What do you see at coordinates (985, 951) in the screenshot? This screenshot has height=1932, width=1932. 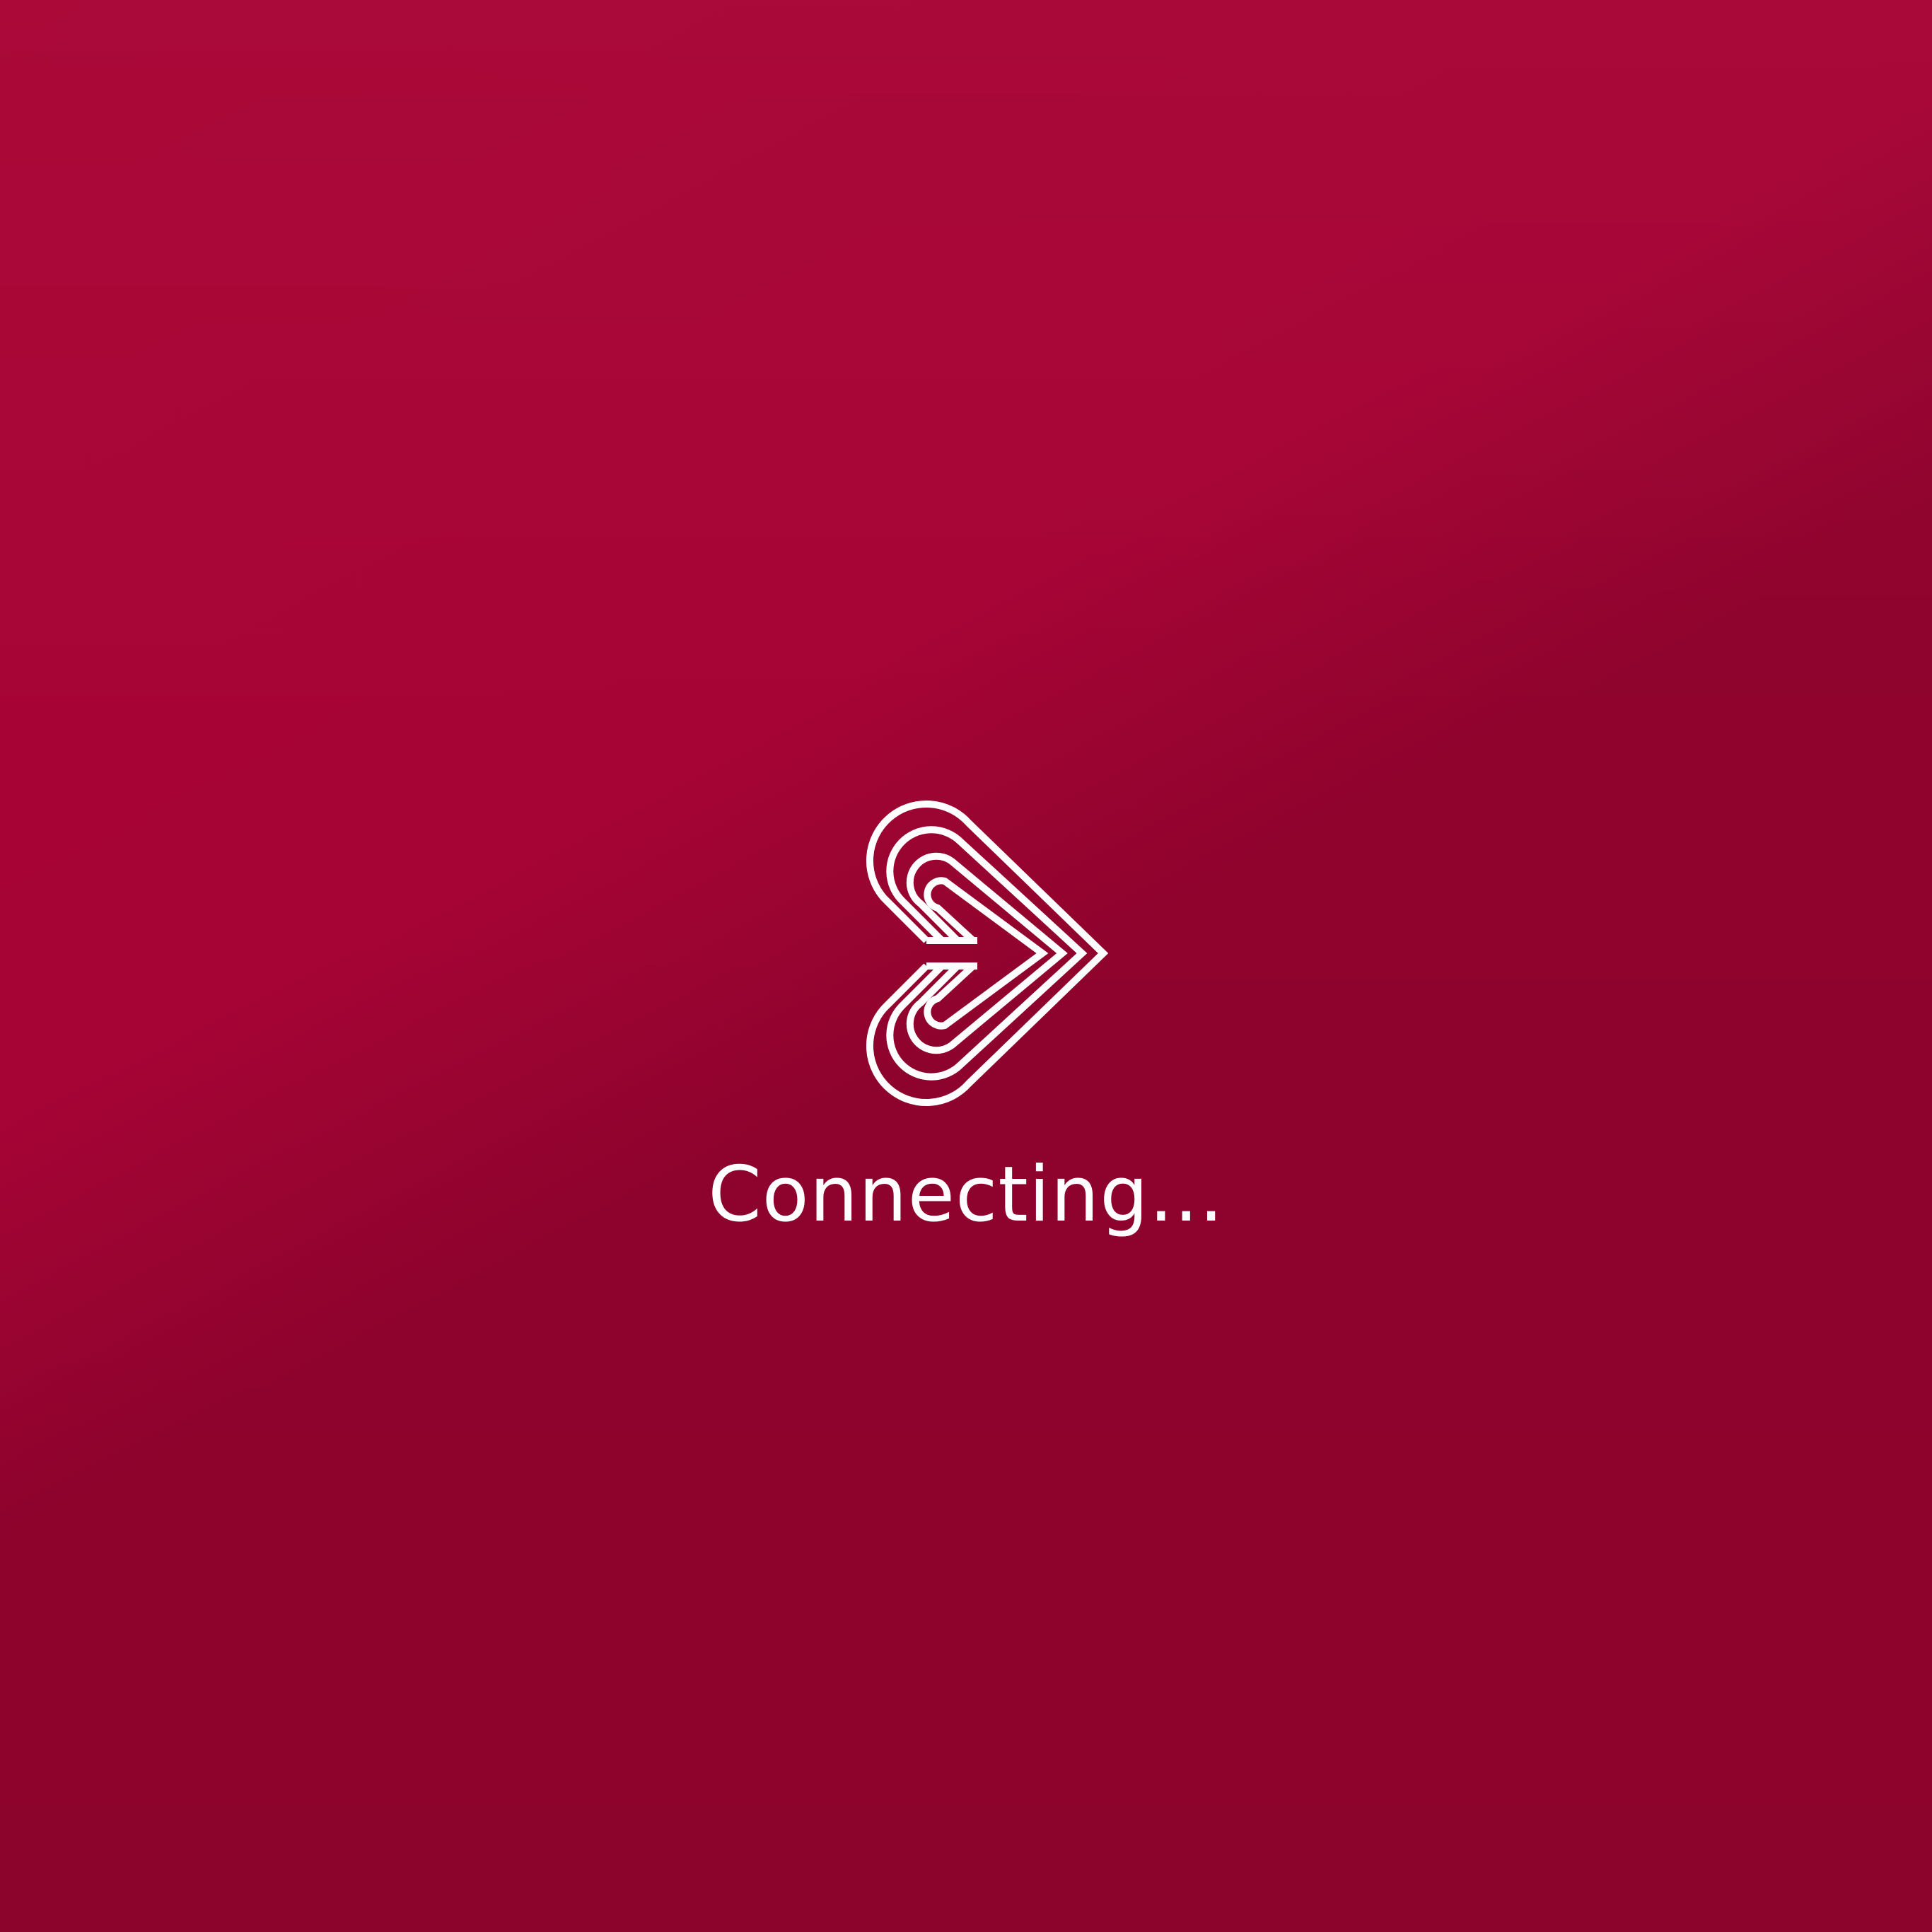 I see `heart-stripes-logo-icon` at bounding box center [985, 951].